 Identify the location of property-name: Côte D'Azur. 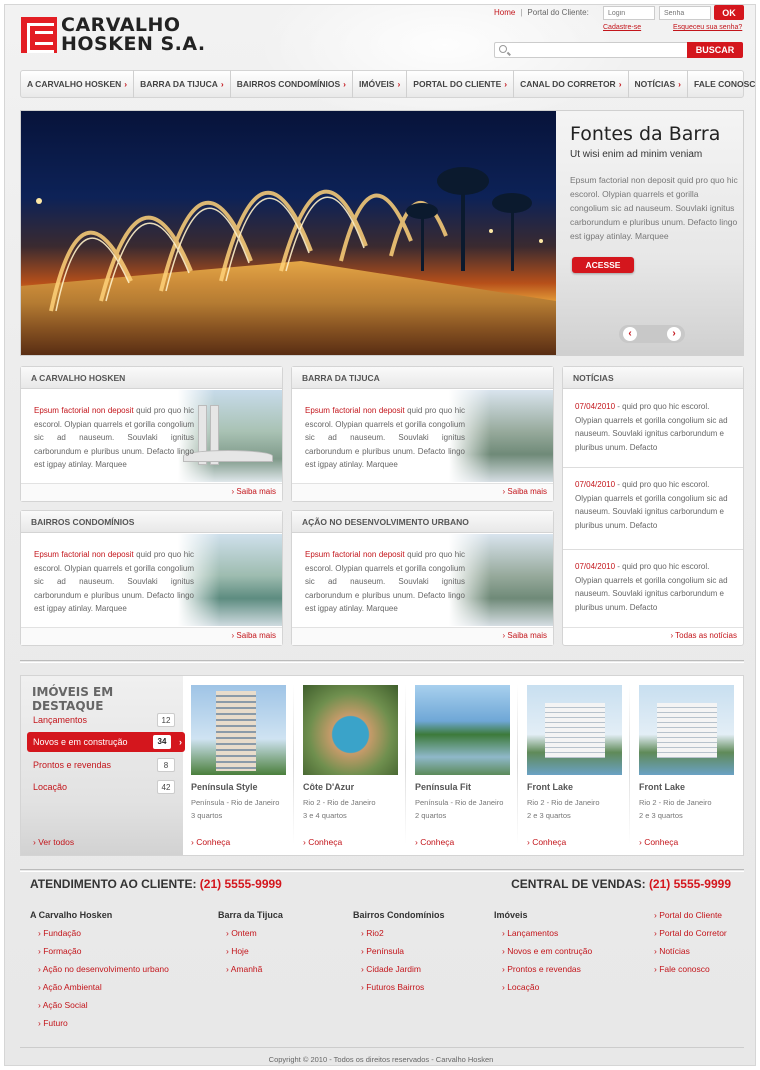
(329, 787).